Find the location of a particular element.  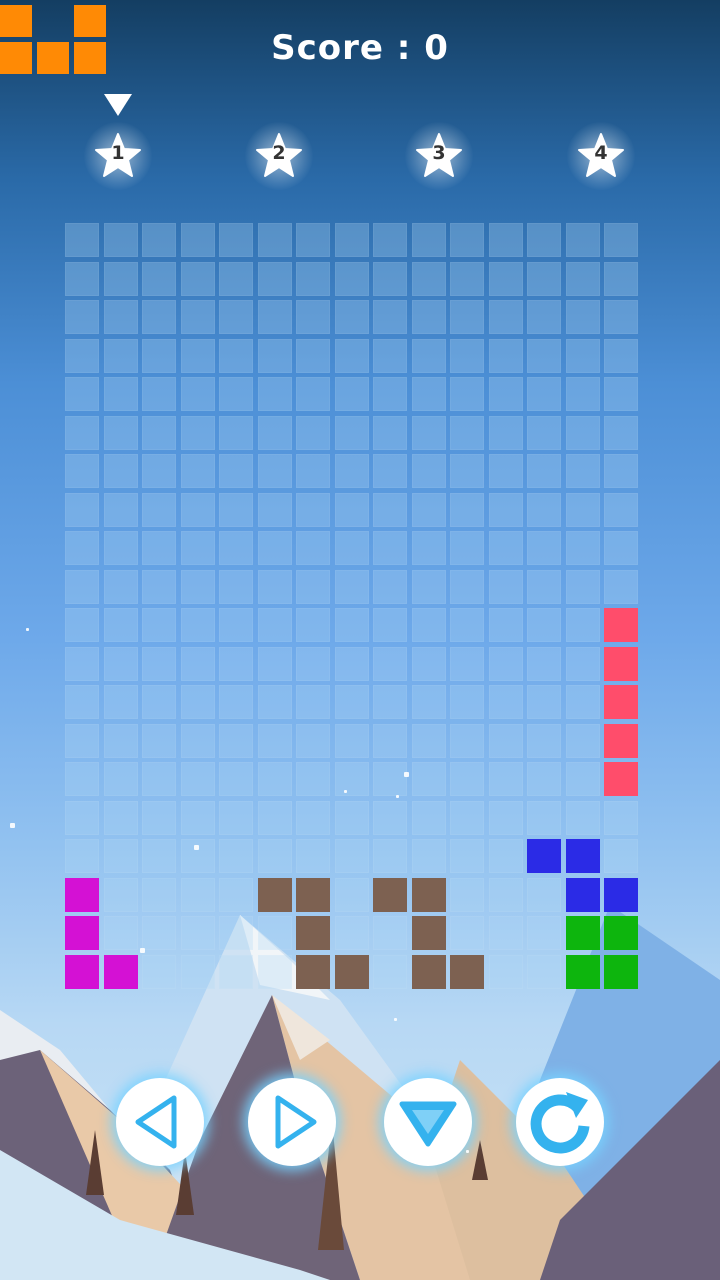

next-piece-block is located at coordinates (53, 58).